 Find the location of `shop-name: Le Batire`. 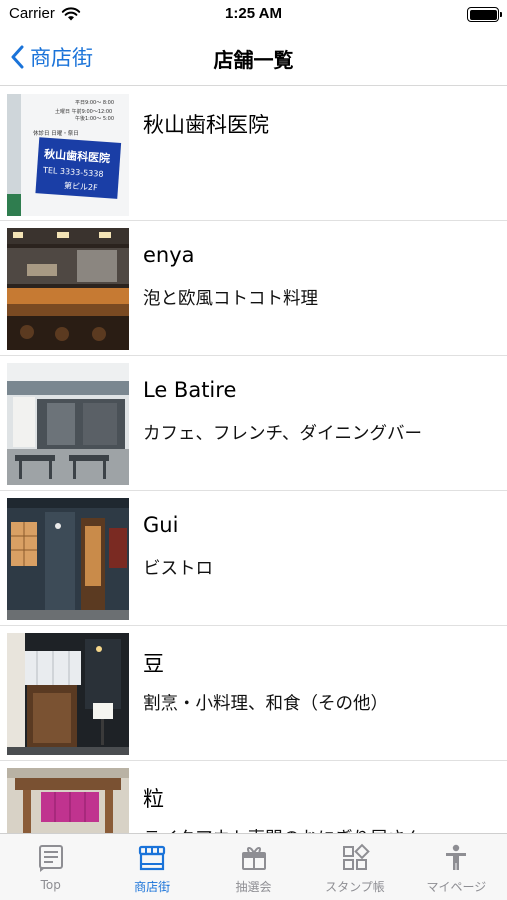

shop-name: Le Batire is located at coordinates (190, 390).